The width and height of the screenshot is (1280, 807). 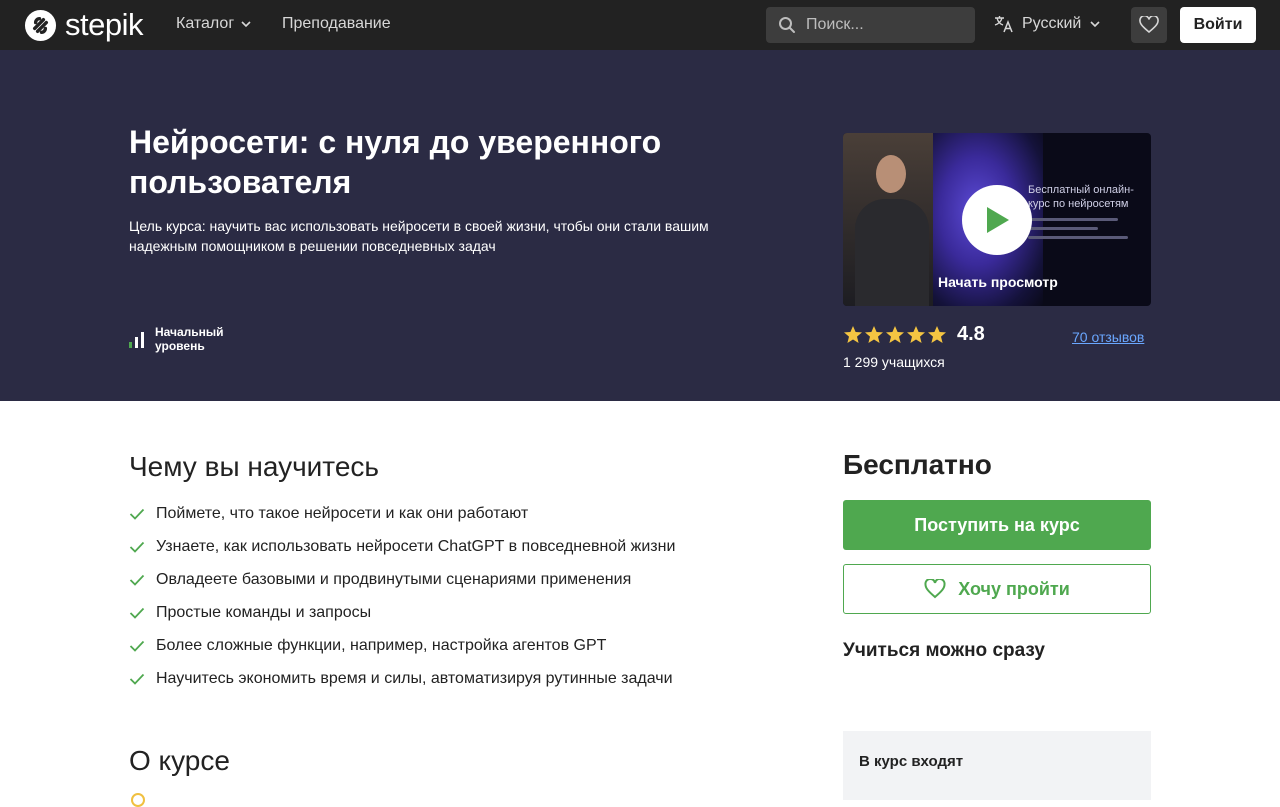 I want to click on play-icon, so click(x=998, y=220).